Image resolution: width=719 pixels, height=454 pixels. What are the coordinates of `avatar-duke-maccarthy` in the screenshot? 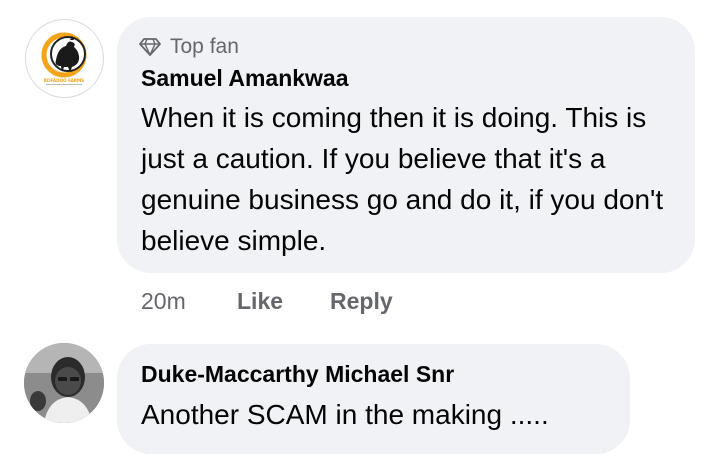 It's located at (64, 383).